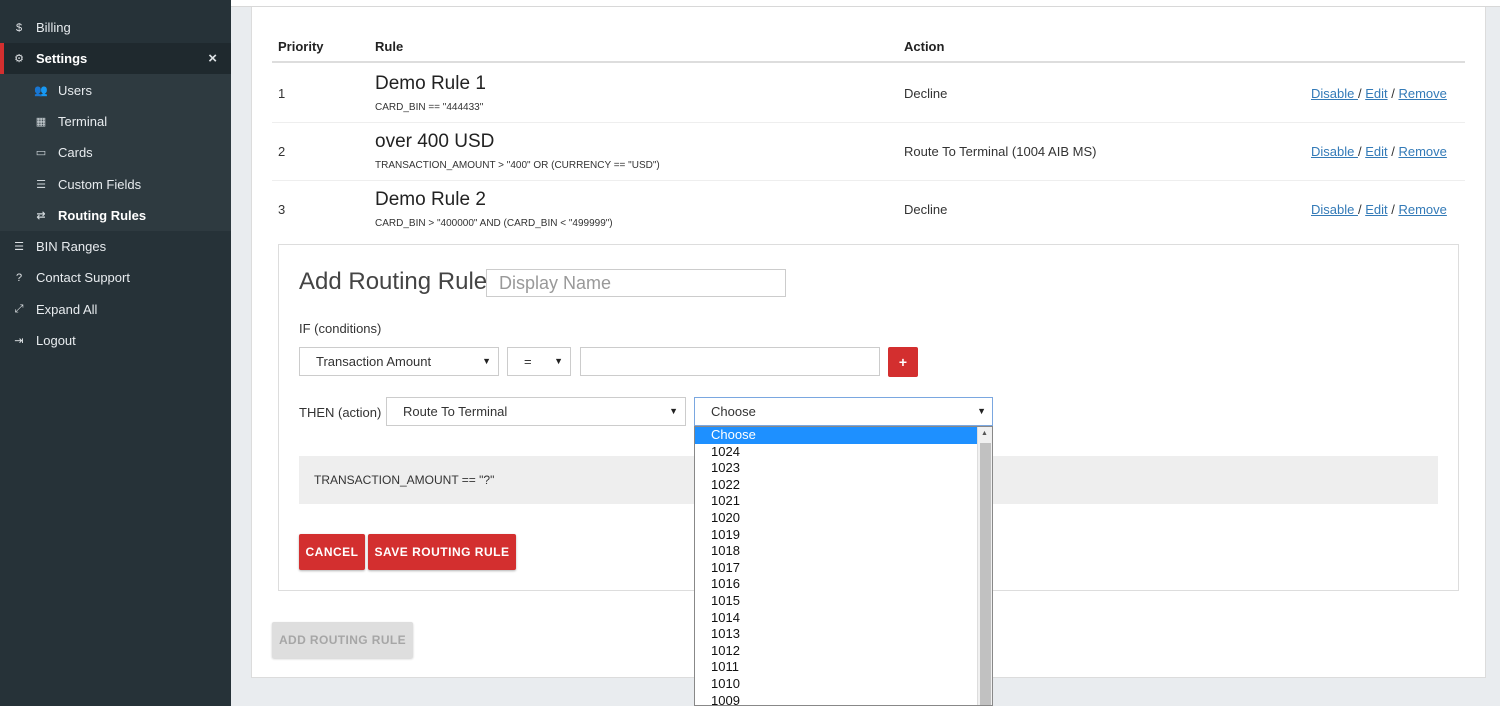 This screenshot has width=1500, height=706. What do you see at coordinates (100, 184) in the screenshot?
I see `sub-label: Custom Fields` at bounding box center [100, 184].